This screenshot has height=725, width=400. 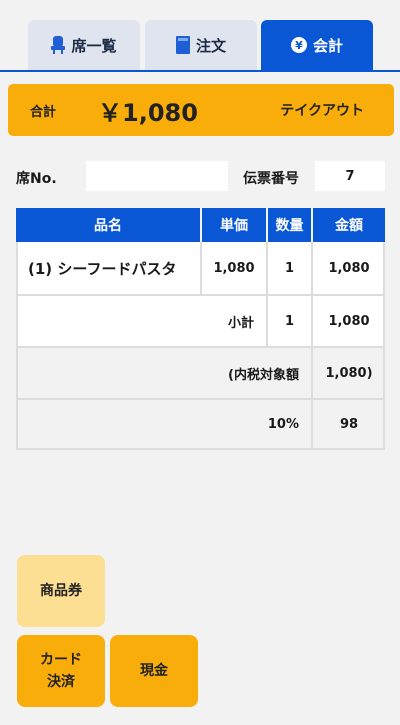 What do you see at coordinates (61, 591) in the screenshot?
I see `gift-voucher-button: 商品券` at bounding box center [61, 591].